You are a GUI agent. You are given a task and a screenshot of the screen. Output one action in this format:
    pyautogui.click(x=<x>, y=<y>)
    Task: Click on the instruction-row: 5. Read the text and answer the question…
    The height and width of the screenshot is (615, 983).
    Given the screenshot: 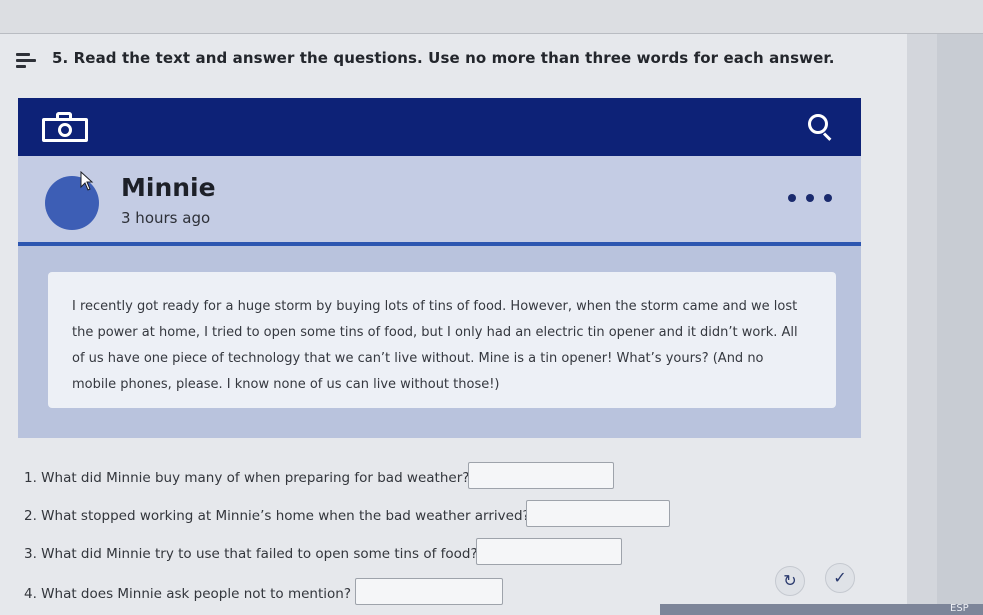 What is the action you would take?
    pyautogui.click(x=453, y=60)
    